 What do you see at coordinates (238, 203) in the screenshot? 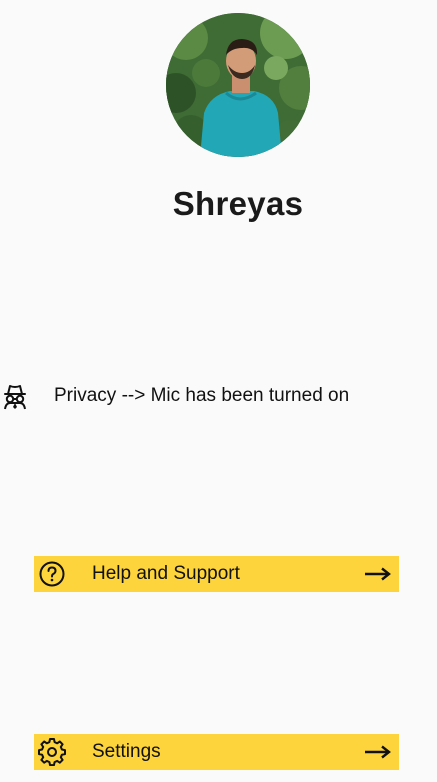
I see `profile-name: Shreyas` at bounding box center [238, 203].